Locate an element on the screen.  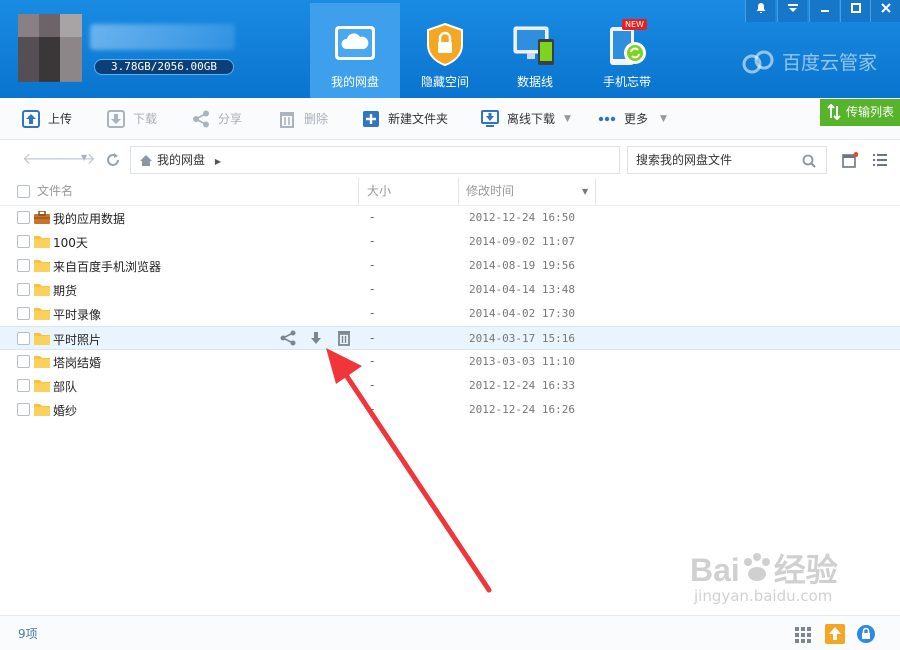
file-name: 平时照片 is located at coordinates (77, 339).